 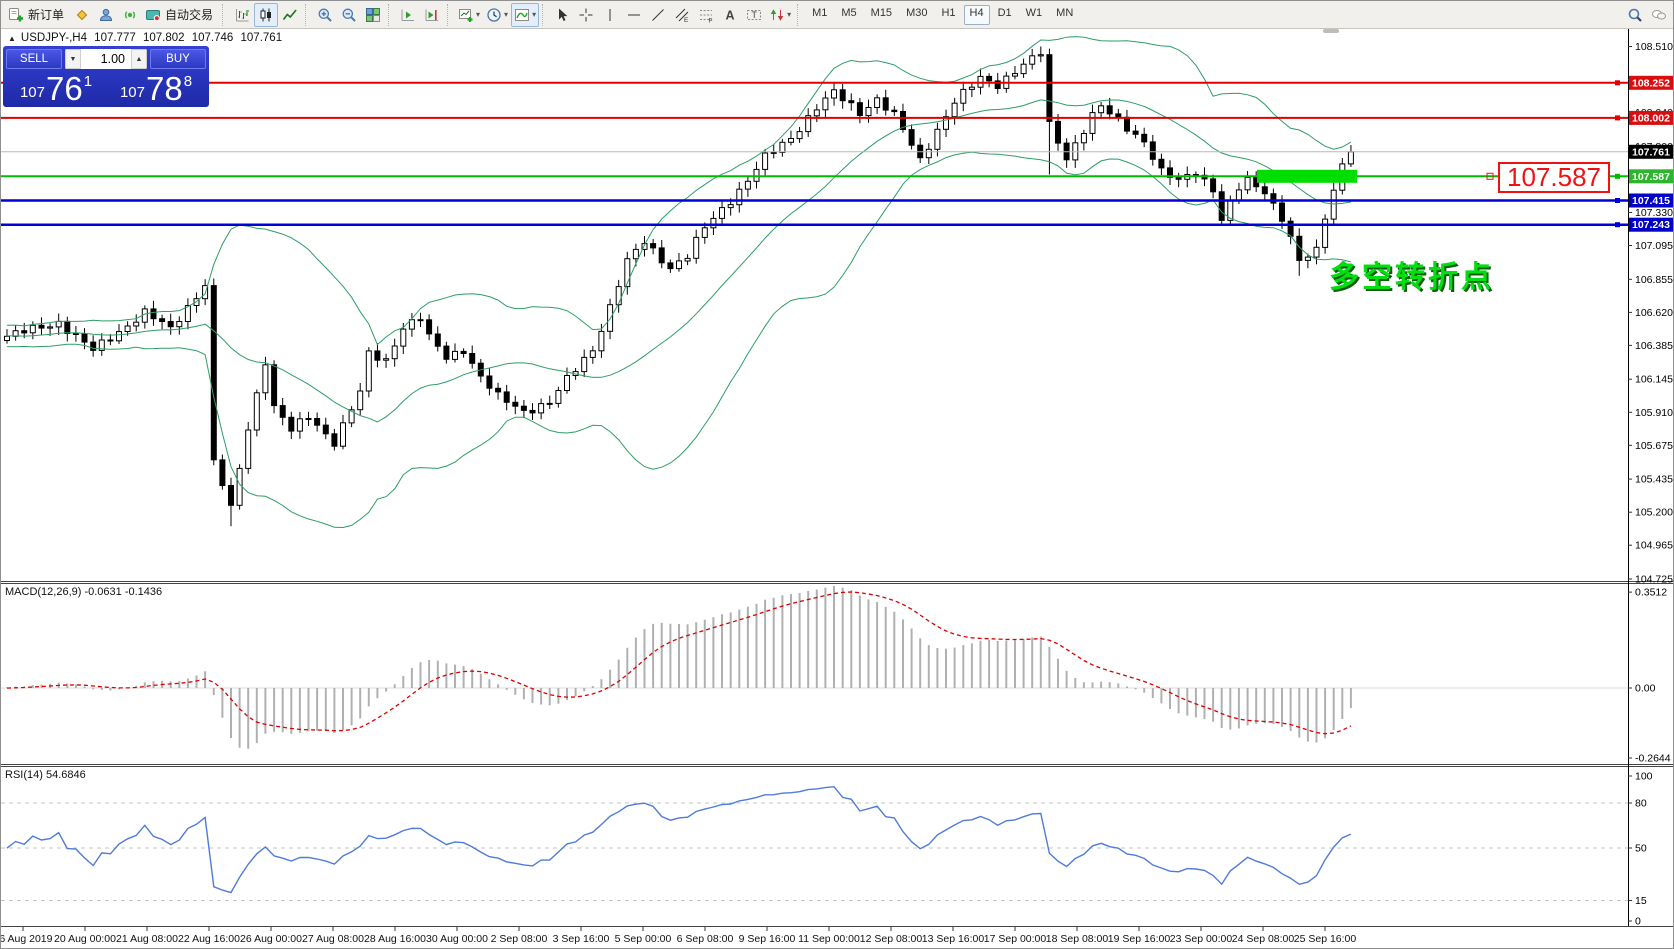 I want to click on svg-text: 108.002, so click(x=1651, y=118).